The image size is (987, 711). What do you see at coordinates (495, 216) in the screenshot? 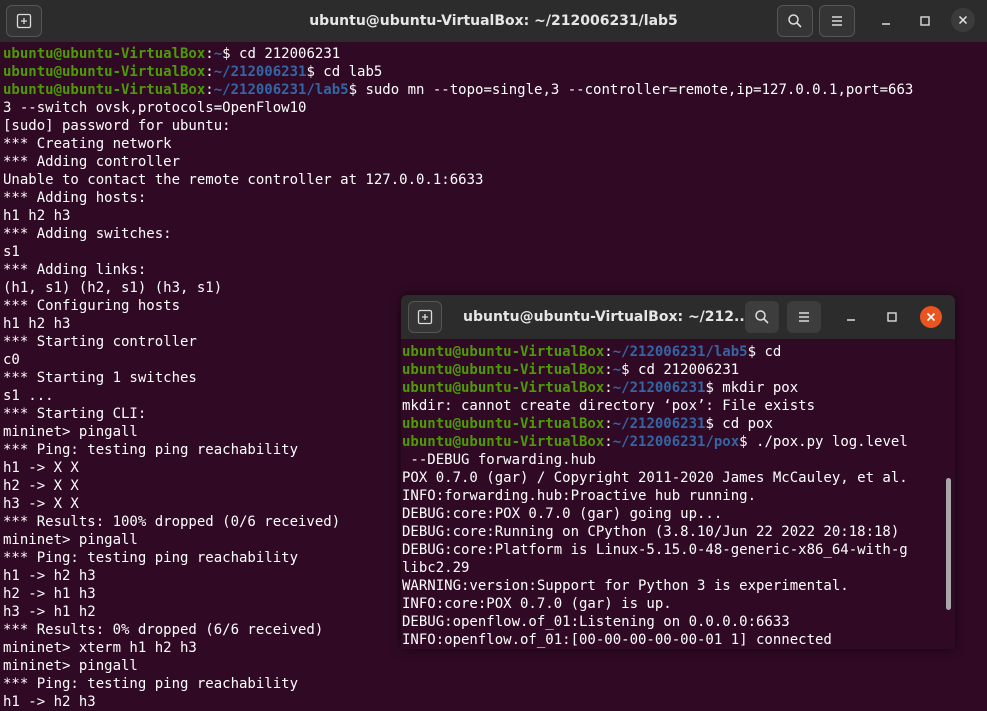
I see `terminal-line: h1 h2 h3` at bounding box center [495, 216].